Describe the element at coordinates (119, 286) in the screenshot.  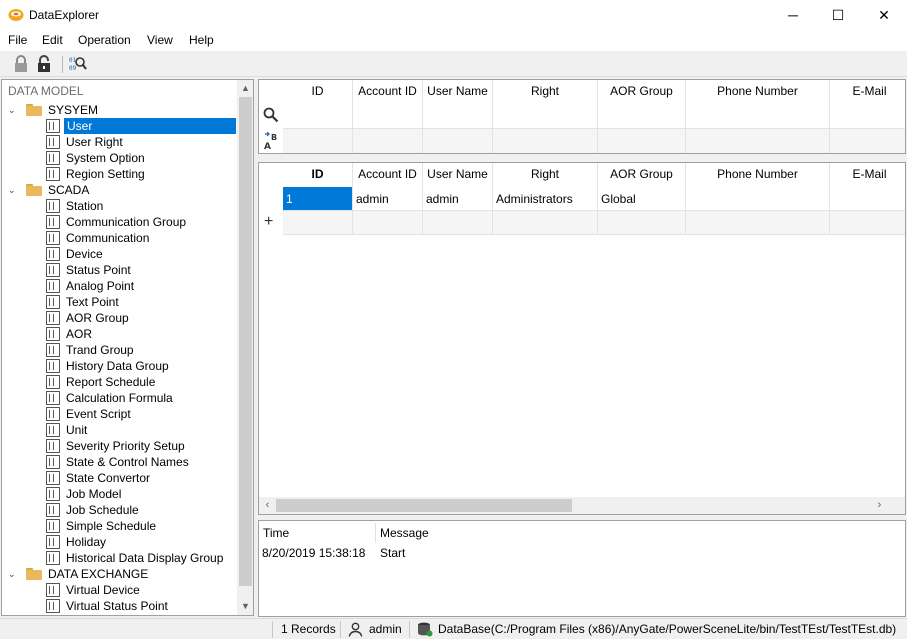
I see `tree-item: Analog Point` at that location.